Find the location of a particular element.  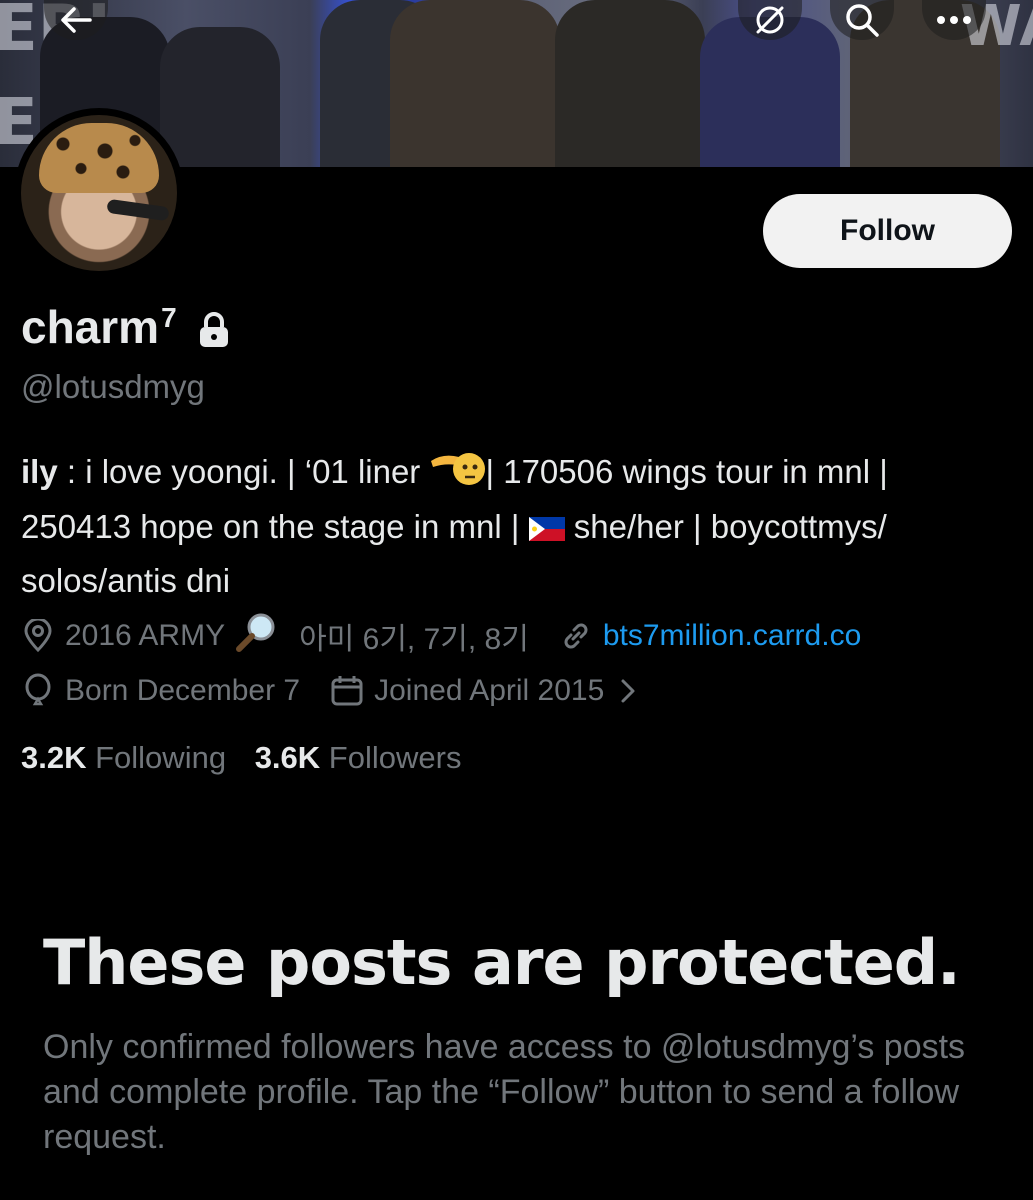

handle: @lotusdmyg is located at coordinates (113, 386).